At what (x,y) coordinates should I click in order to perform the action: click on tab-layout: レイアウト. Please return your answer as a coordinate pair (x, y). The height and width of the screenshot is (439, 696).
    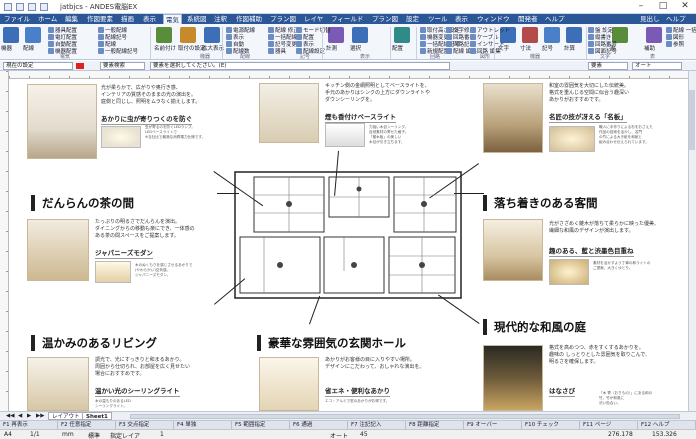
    Looking at the image, I should click on (66, 416).